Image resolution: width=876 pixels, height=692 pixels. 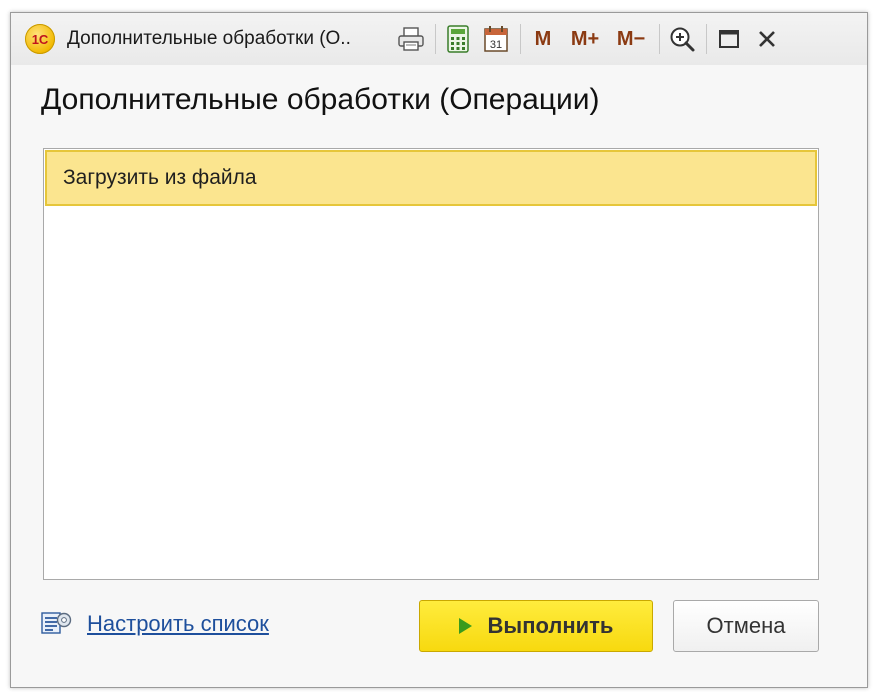 What do you see at coordinates (178, 624) in the screenshot?
I see `customize-list-link: Настроить список` at bounding box center [178, 624].